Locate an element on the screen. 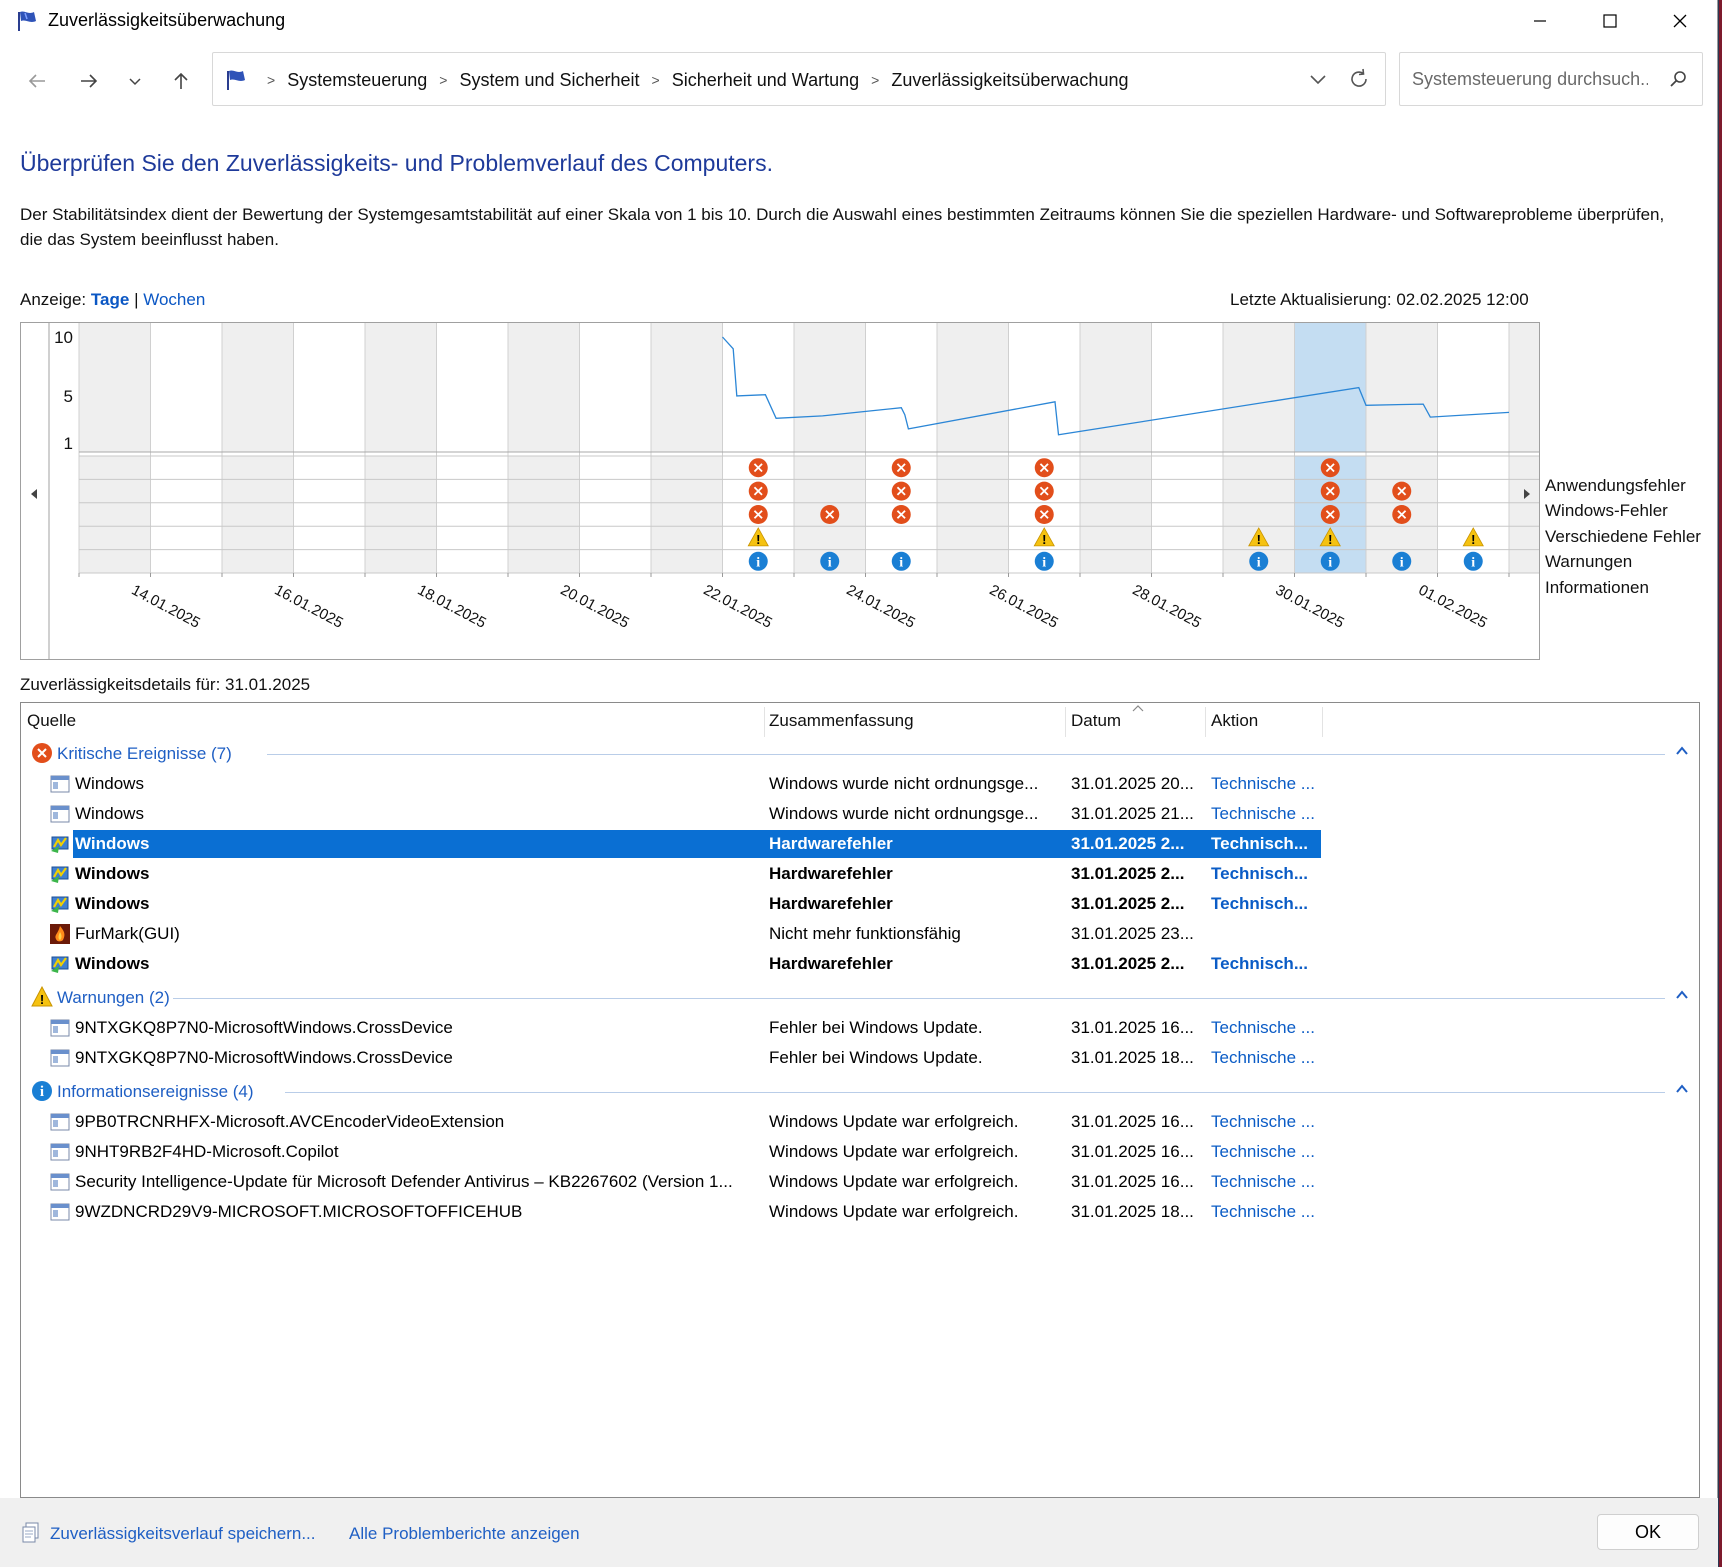 The height and width of the screenshot is (1567, 1722). view-weeks-link: Wochen is located at coordinates (174, 299).